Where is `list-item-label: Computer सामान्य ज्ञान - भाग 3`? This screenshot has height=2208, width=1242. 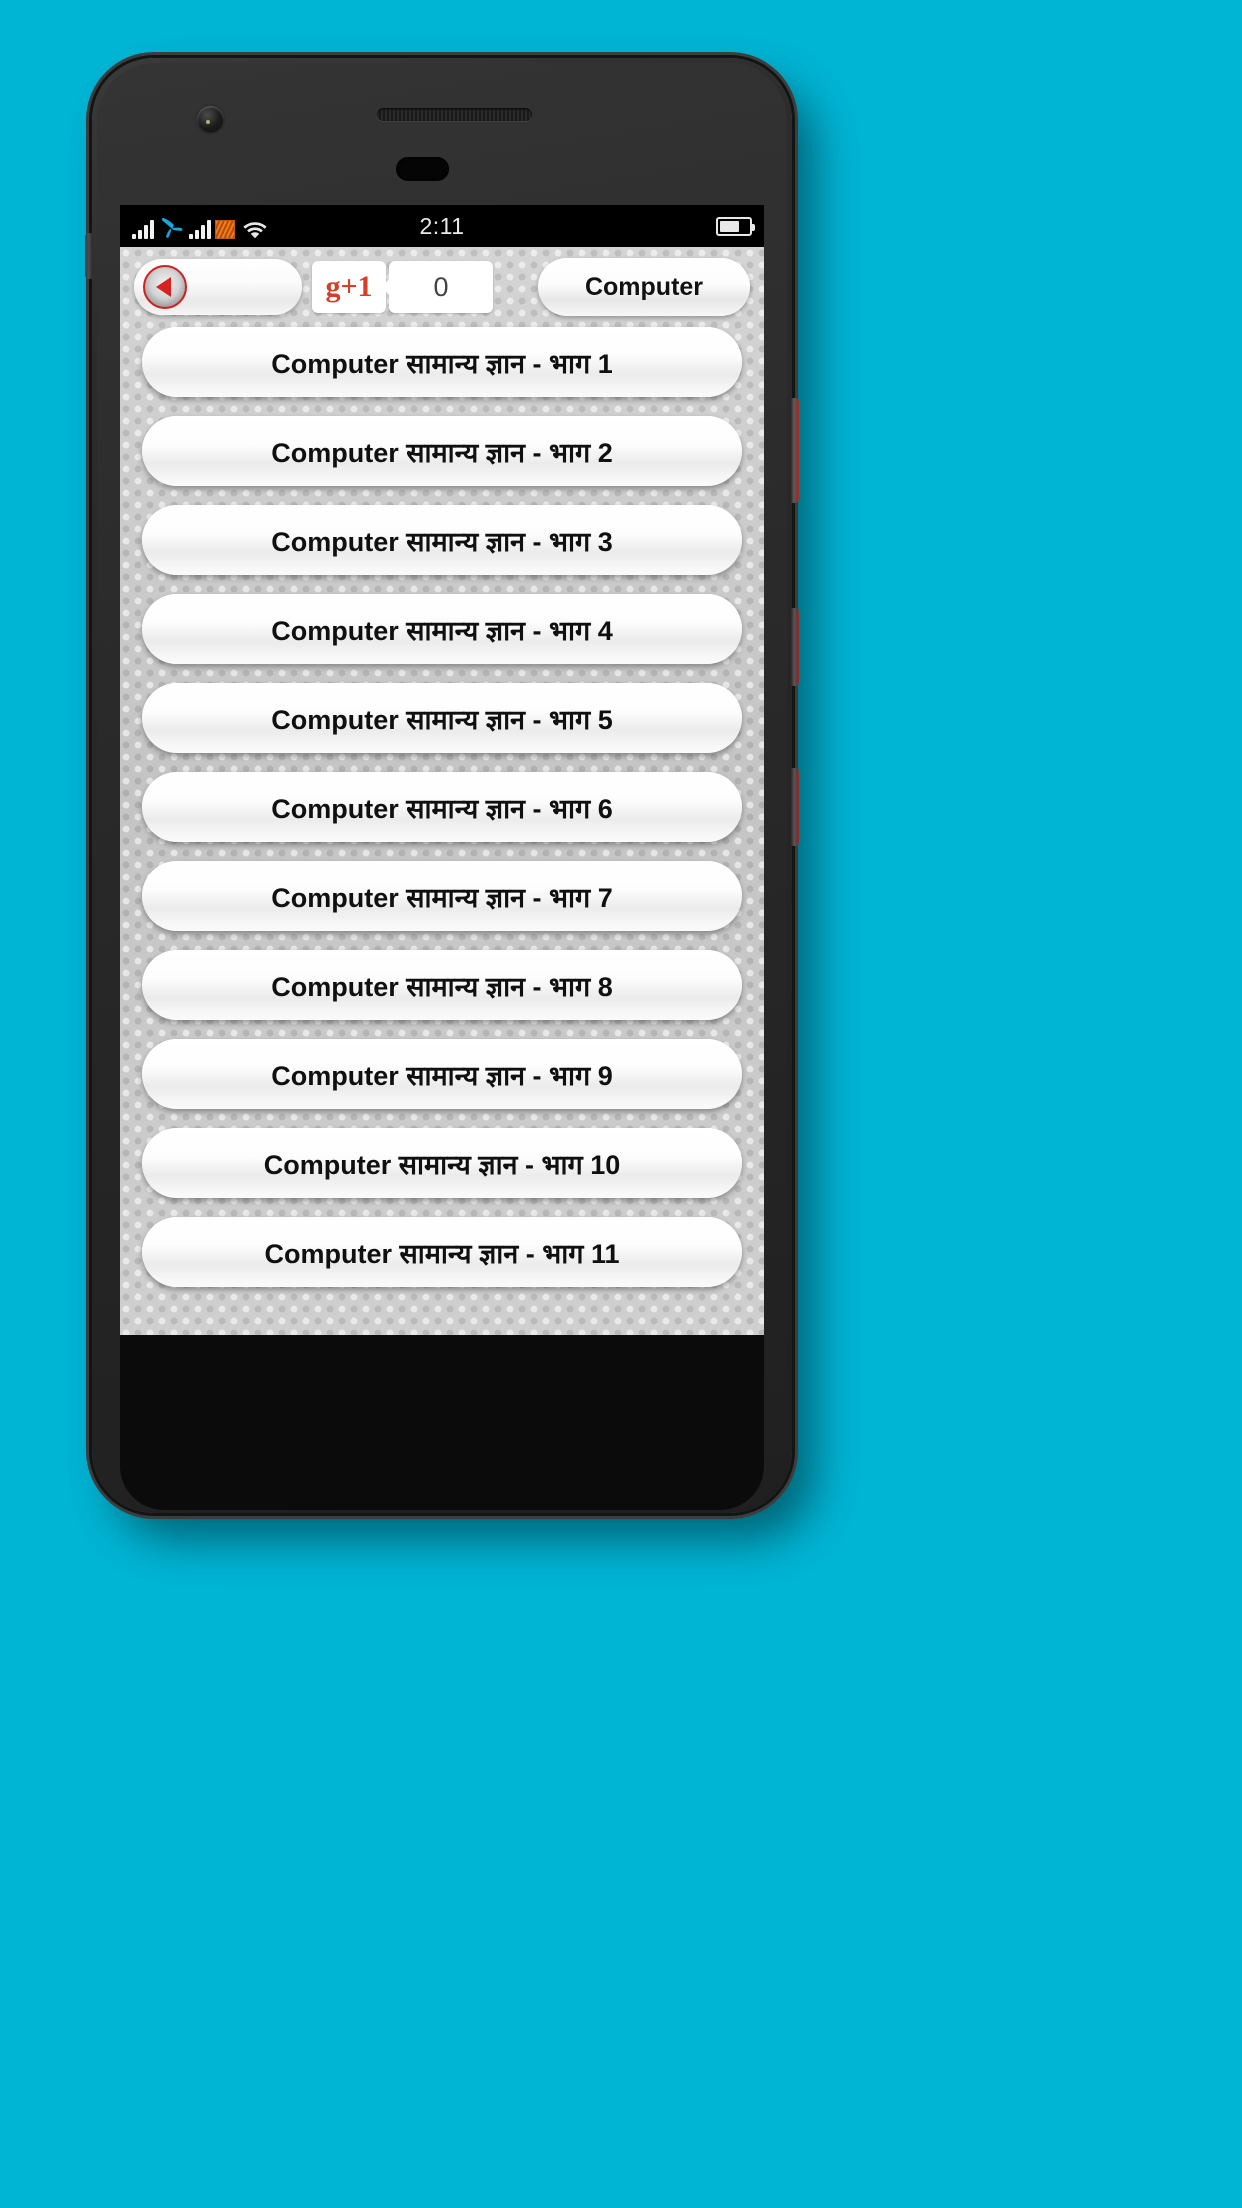
list-item-label: Computer सामान्य ज्ञान - भाग 3 is located at coordinates (442, 541).